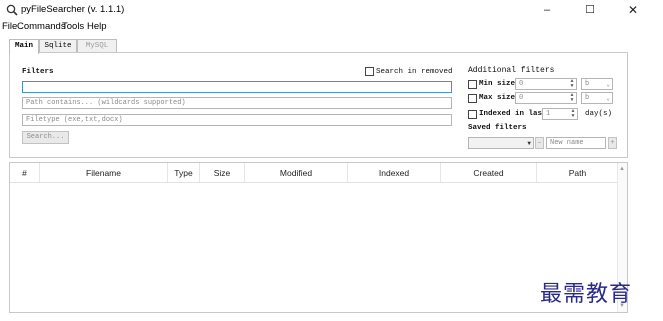 This screenshot has width=663, height=321. What do you see at coordinates (38, 72) in the screenshot?
I see `filters-label: Filters` at bounding box center [38, 72].